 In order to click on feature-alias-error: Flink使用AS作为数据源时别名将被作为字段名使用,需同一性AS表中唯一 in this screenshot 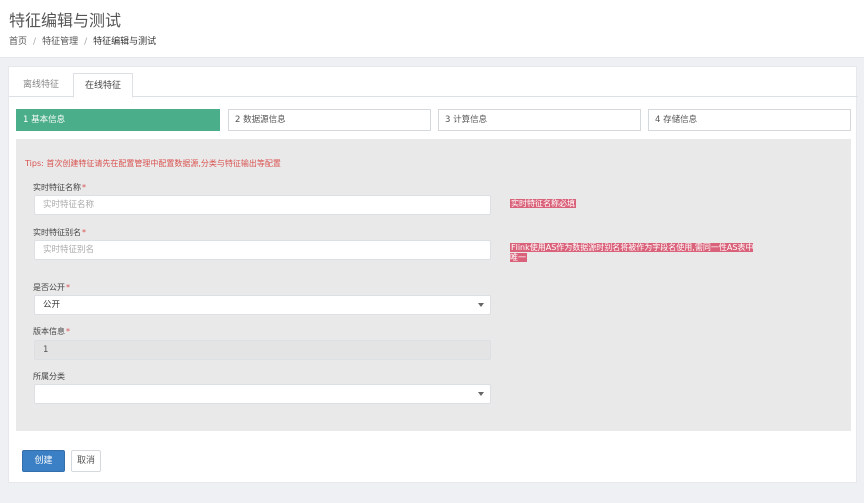, I will do `click(635, 253)`.